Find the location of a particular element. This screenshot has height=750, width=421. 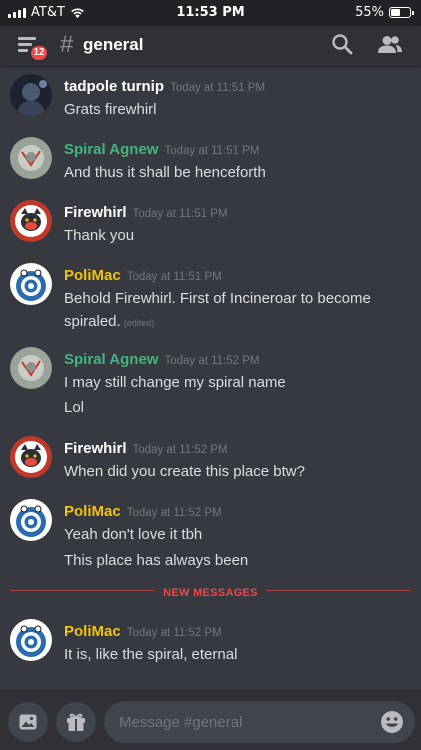

attach-image-button is located at coordinates (28, 722).